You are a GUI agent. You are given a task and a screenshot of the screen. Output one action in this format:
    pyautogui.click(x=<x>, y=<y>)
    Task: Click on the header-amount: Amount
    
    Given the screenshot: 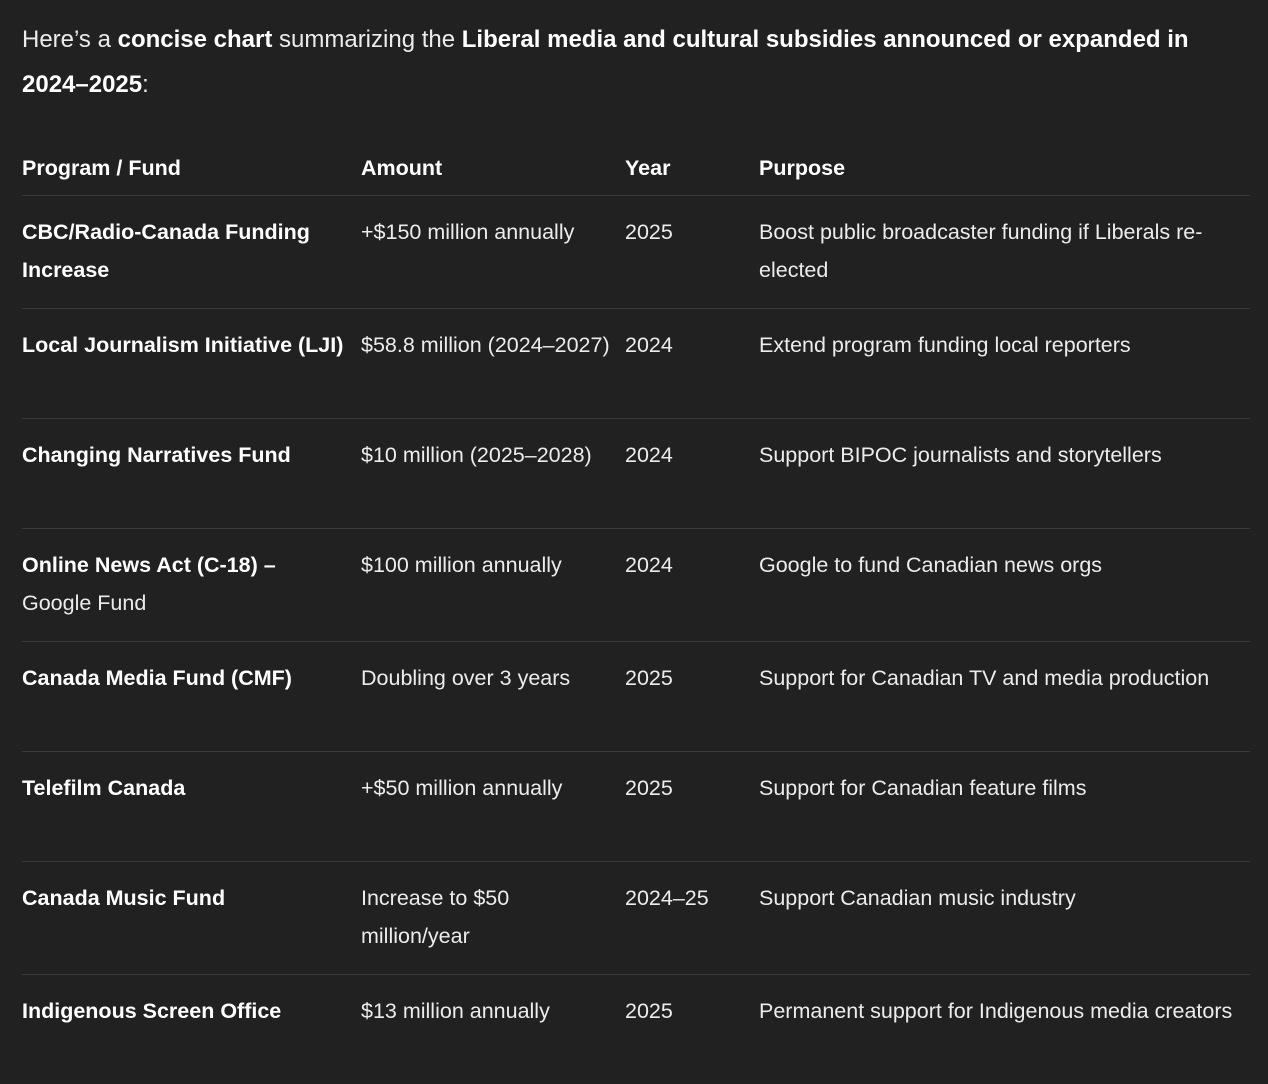 What is the action you would take?
    pyautogui.click(x=493, y=172)
    